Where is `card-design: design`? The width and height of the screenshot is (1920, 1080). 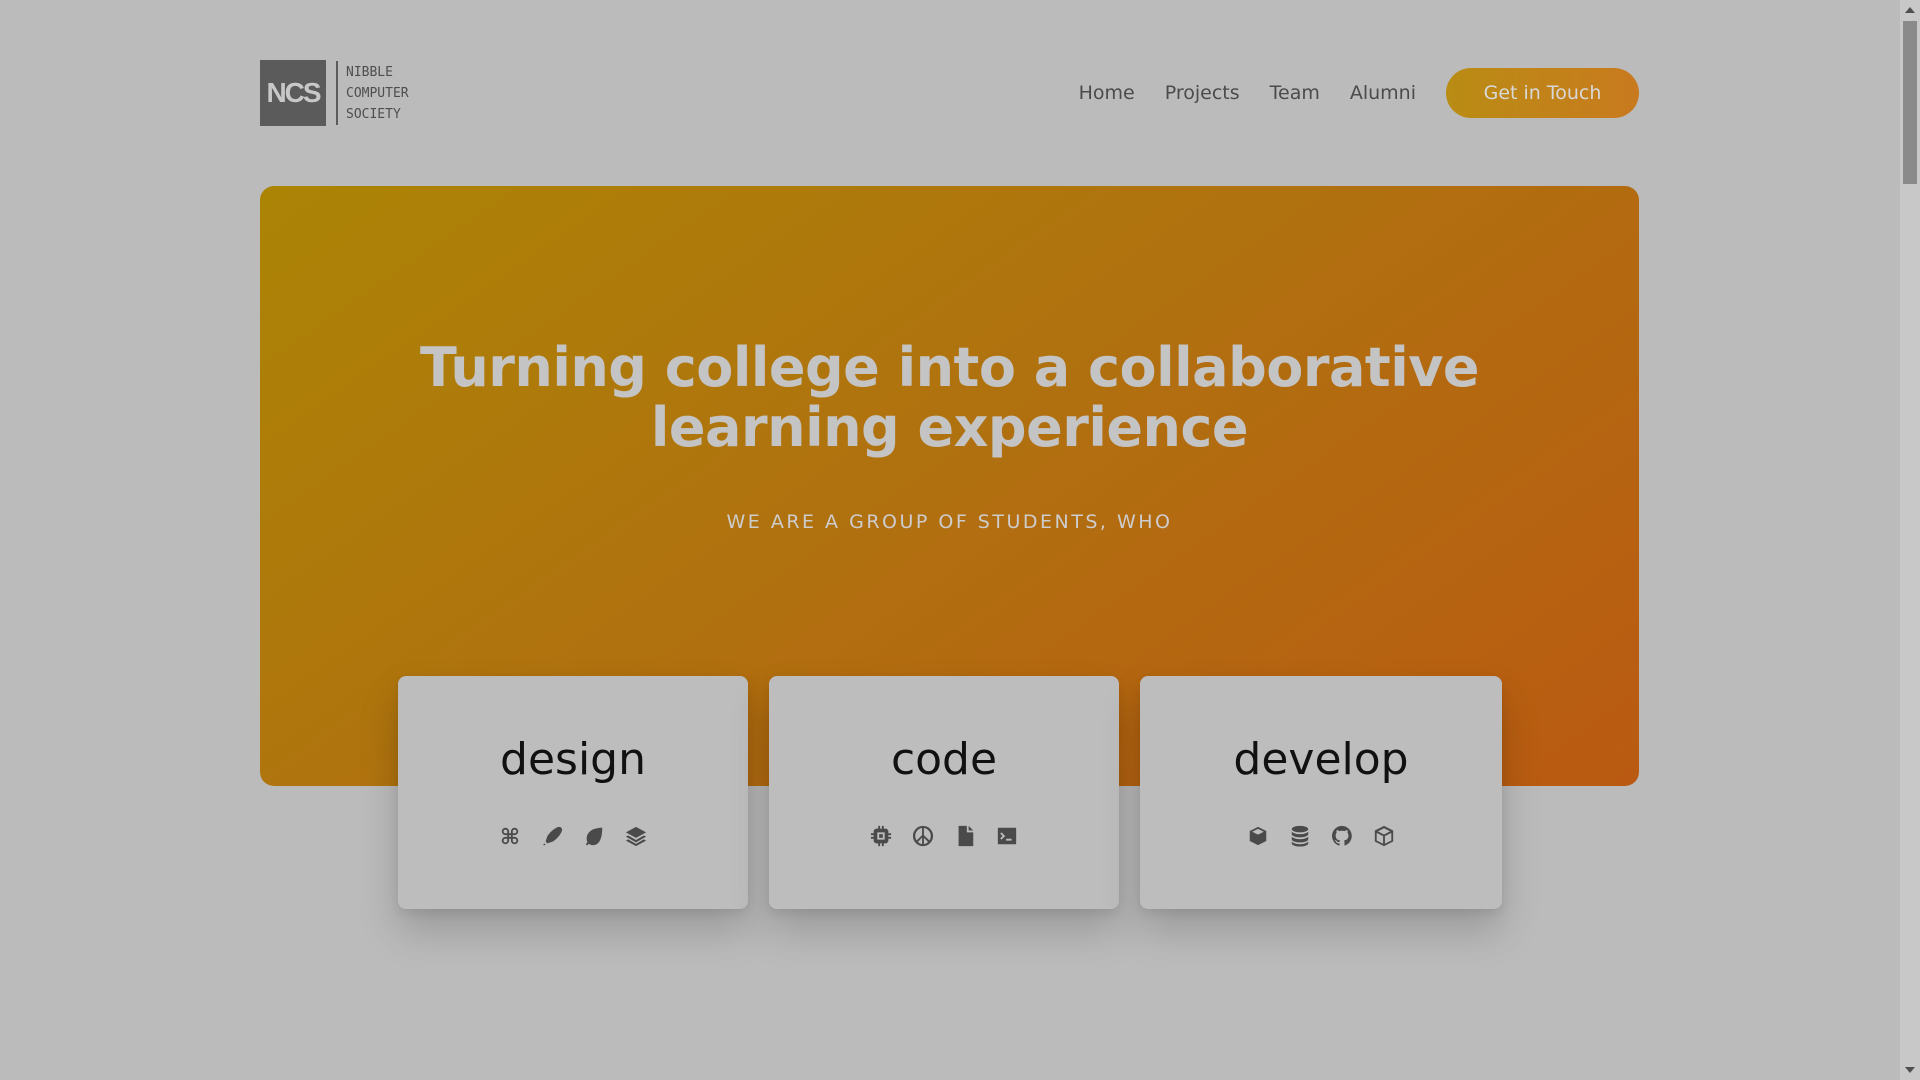
card-design: design is located at coordinates (573, 792).